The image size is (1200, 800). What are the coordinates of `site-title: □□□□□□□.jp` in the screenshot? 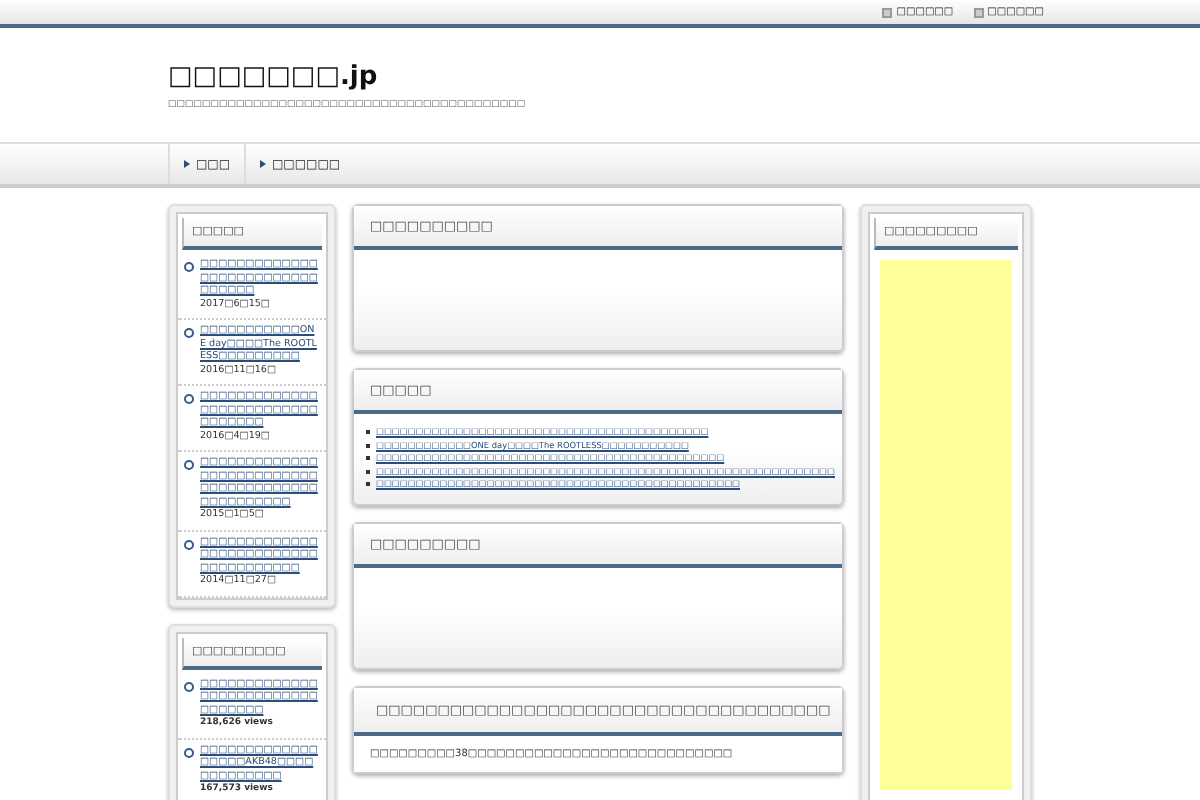 It's located at (684, 78).